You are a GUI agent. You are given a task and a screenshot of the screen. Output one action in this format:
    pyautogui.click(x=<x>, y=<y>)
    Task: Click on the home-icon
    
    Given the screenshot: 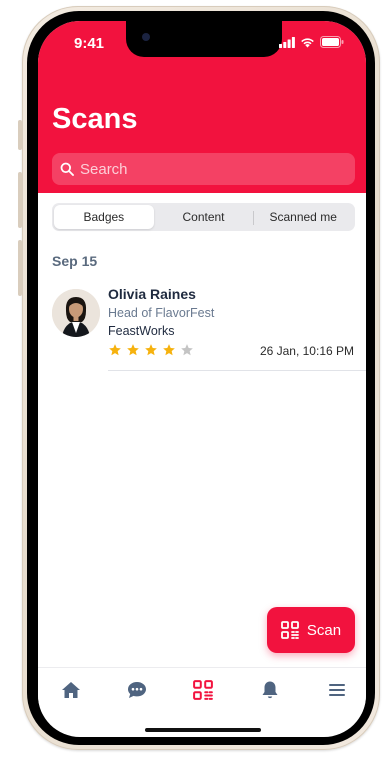 What is the action you would take?
    pyautogui.click(x=71, y=690)
    